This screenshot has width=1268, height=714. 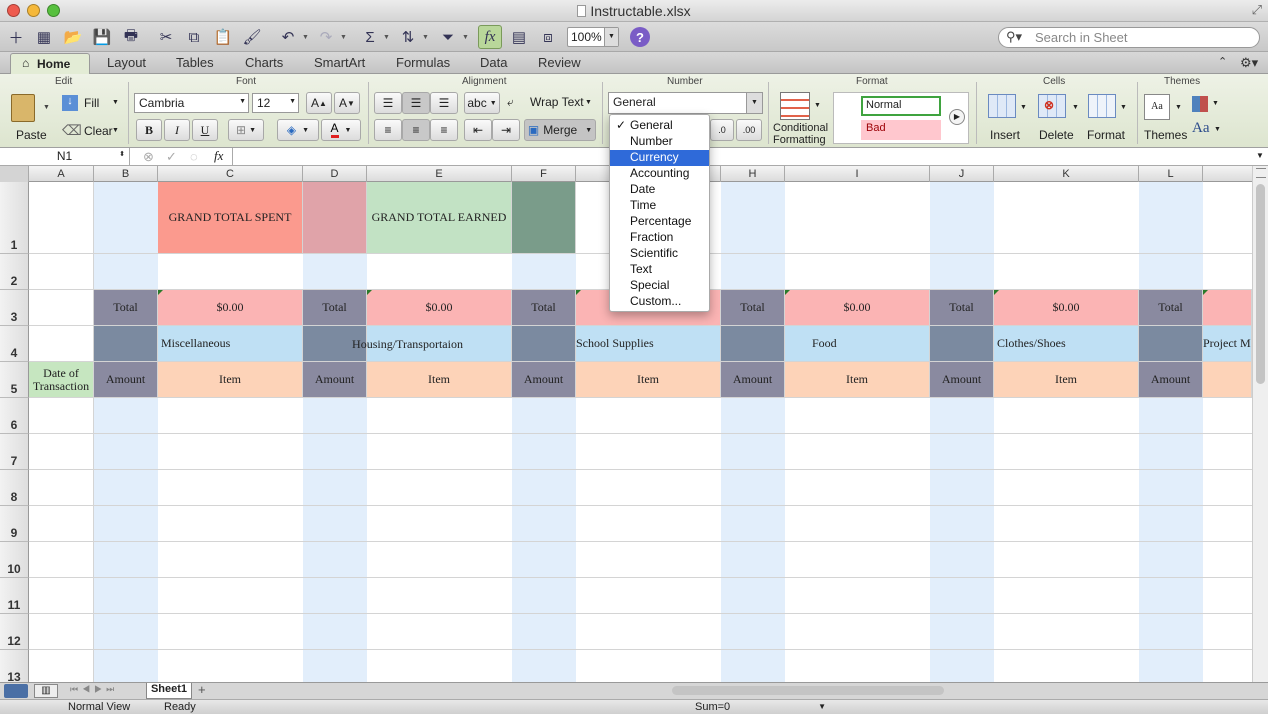 I want to click on cell-k5: Item, so click(x=1066, y=380).